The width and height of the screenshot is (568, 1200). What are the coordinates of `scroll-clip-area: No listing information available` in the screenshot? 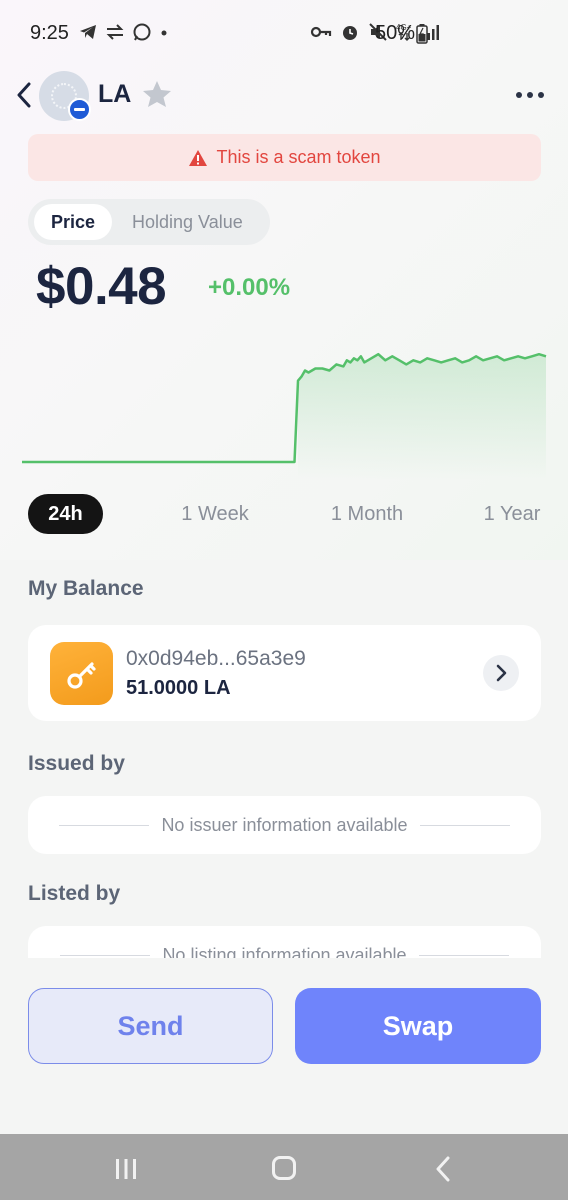 It's located at (284, 934).